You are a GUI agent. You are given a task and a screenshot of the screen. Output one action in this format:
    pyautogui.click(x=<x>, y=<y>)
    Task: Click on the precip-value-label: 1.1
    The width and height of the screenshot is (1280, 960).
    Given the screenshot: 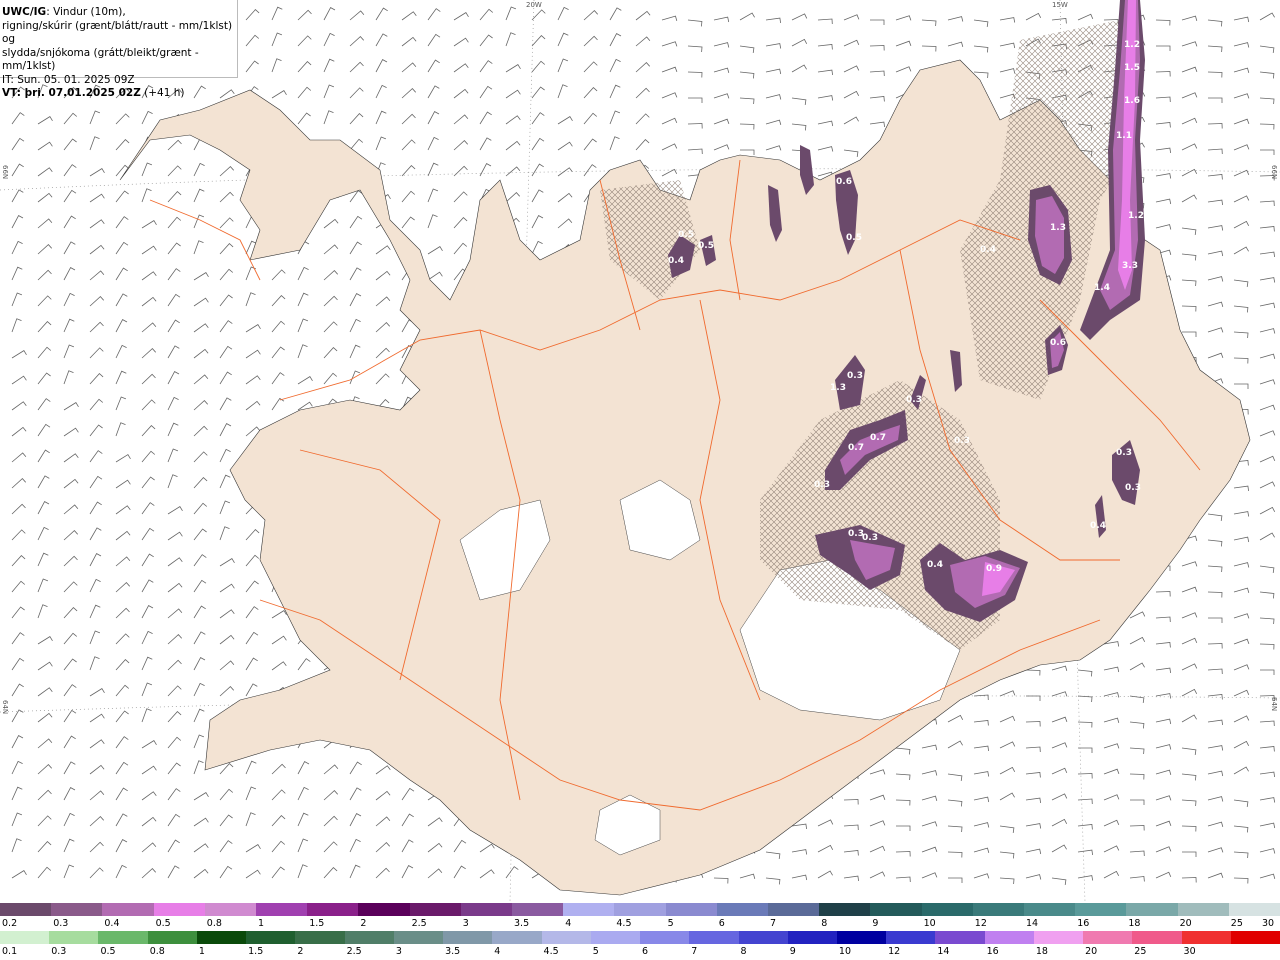 What is the action you would take?
    pyautogui.click(x=1124, y=136)
    